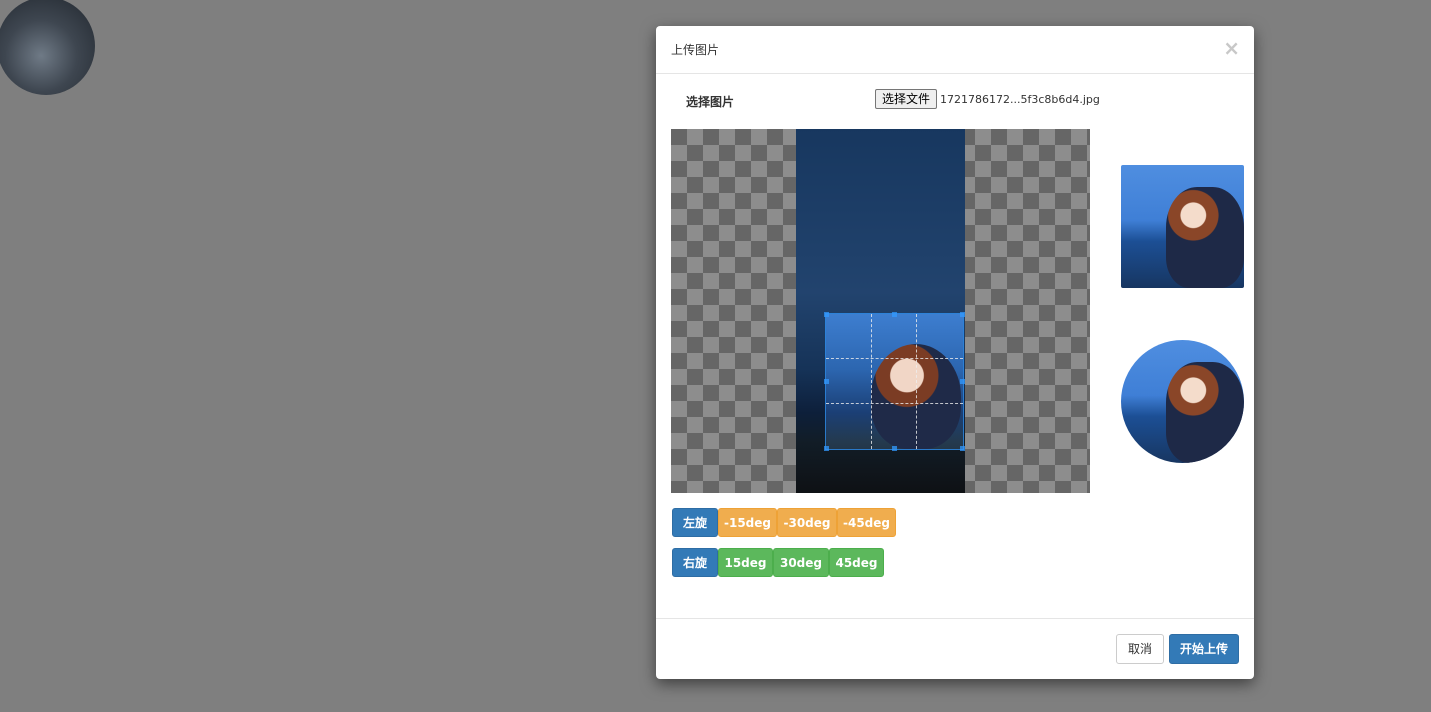  Describe the element at coordinates (807, 522) in the screenshot. I see `rotate-minus-30-button: -30deg` at that location.